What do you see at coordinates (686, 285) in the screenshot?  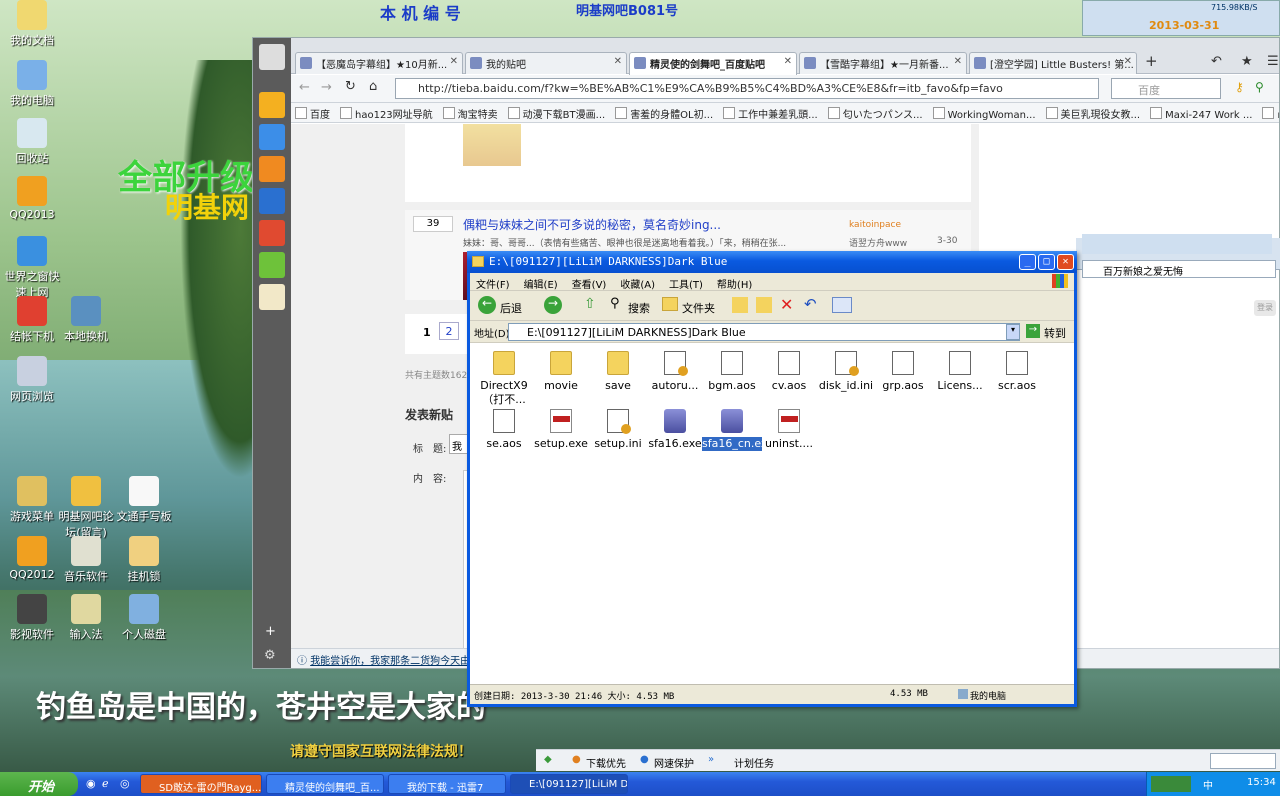 I see `menu-tools: 工具(T)` at bounding box center [686, 285].